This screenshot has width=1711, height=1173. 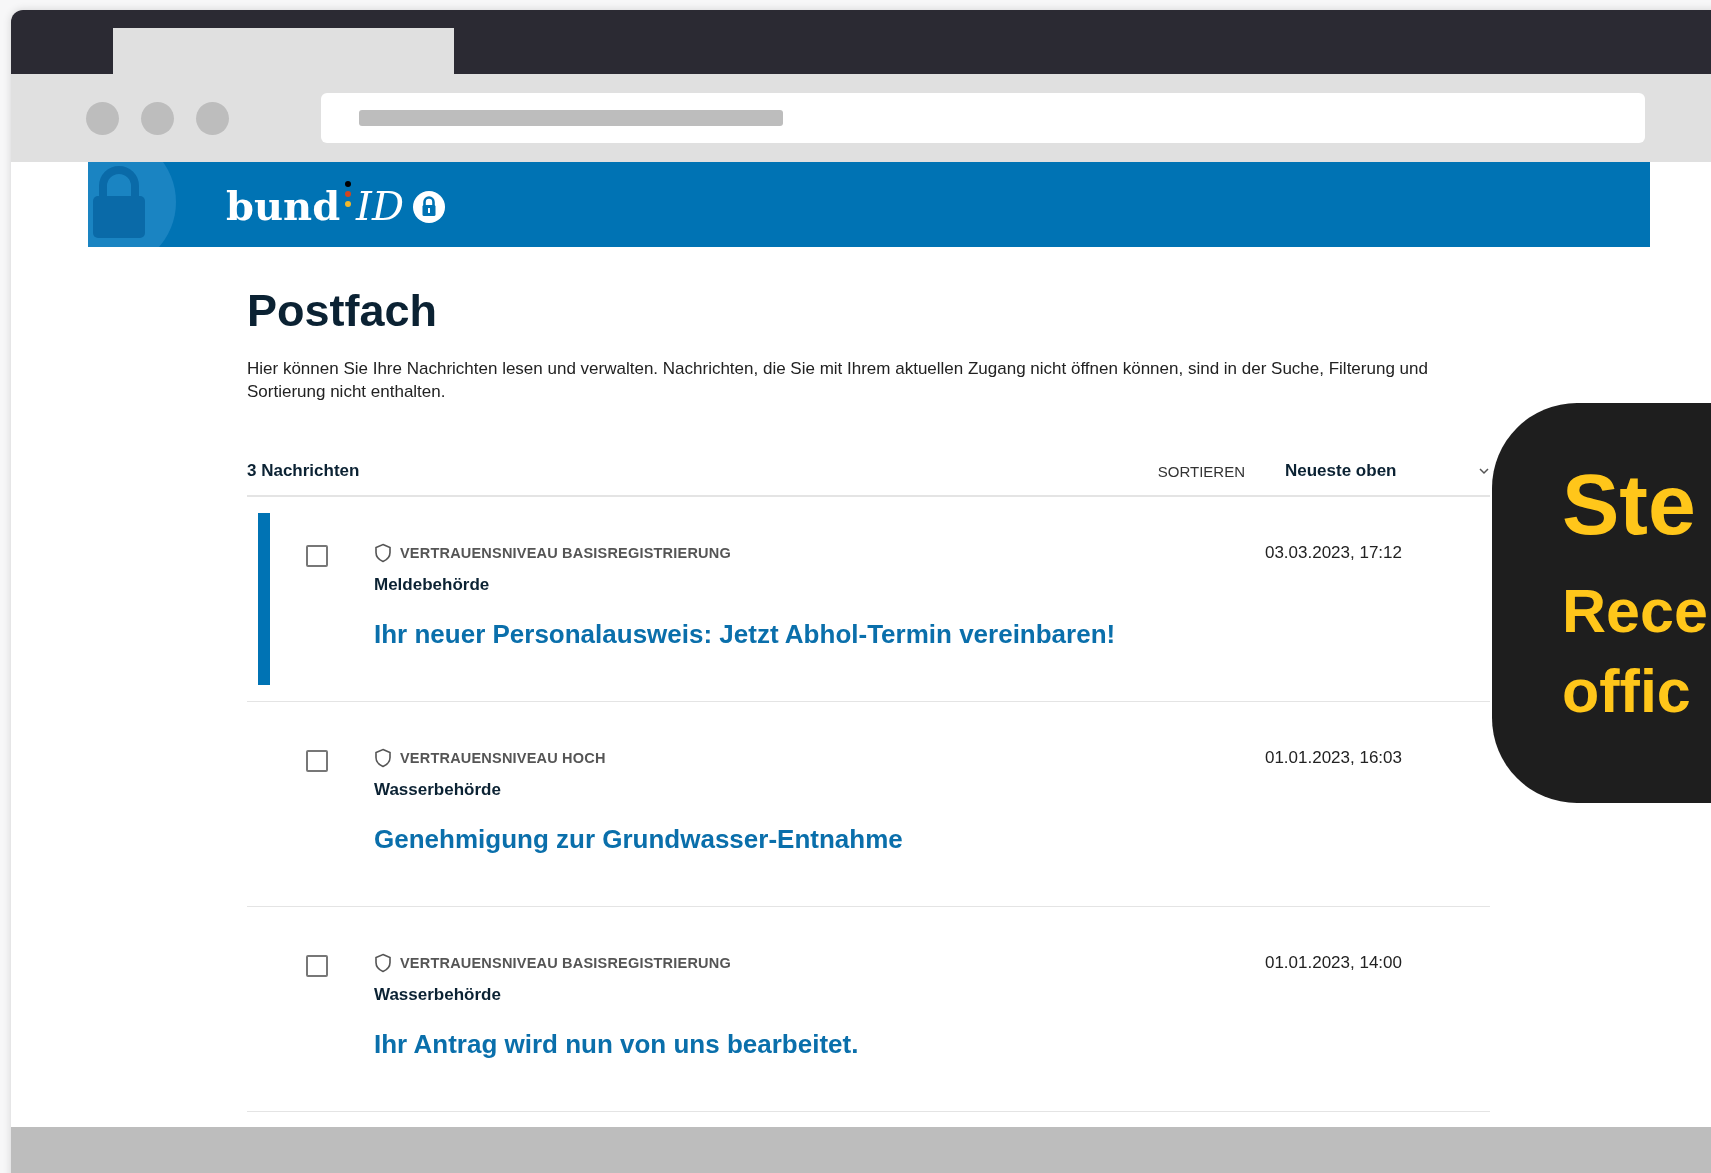 What do you see at coordinates (1333, 553) in the screenshot?
I see `message-date: 03.03.2023, 17:12` at bounding box center [1333, 553].